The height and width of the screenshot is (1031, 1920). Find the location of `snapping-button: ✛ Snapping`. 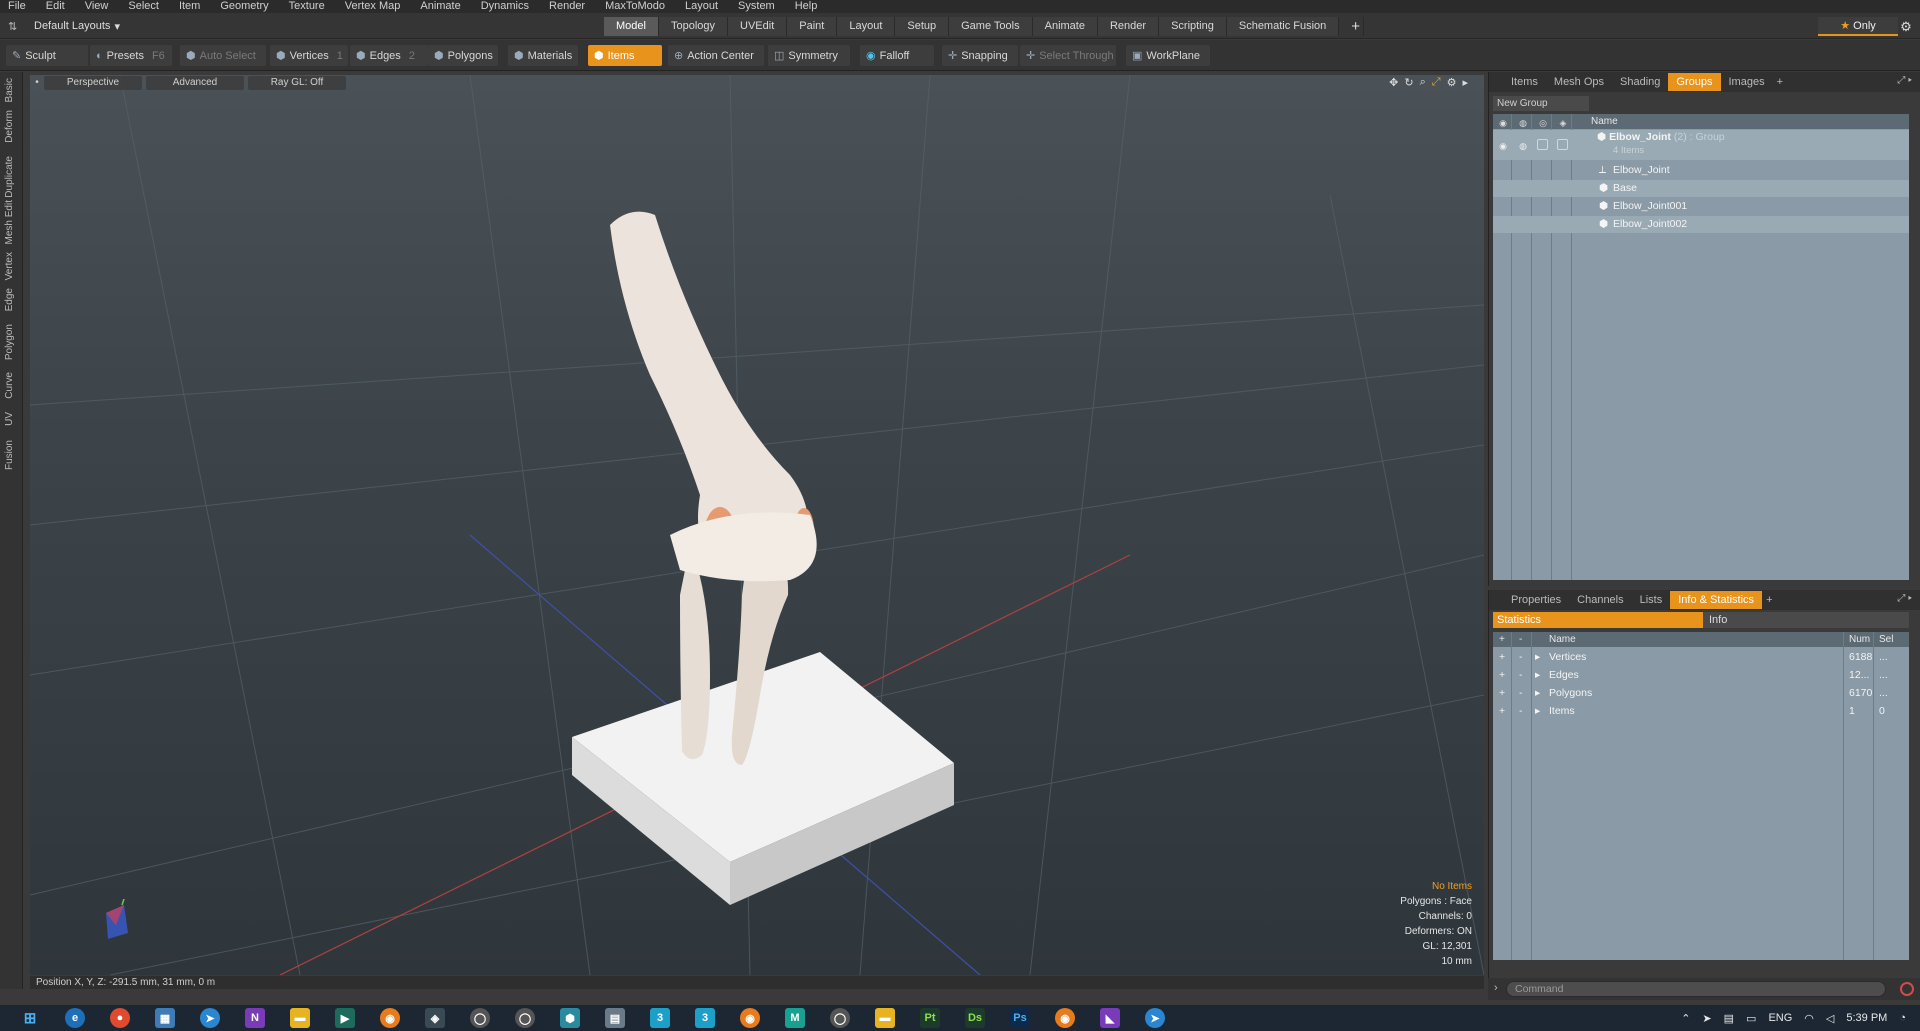

snapping-button: ✛ Snapping is located at coordinates (980, 55).